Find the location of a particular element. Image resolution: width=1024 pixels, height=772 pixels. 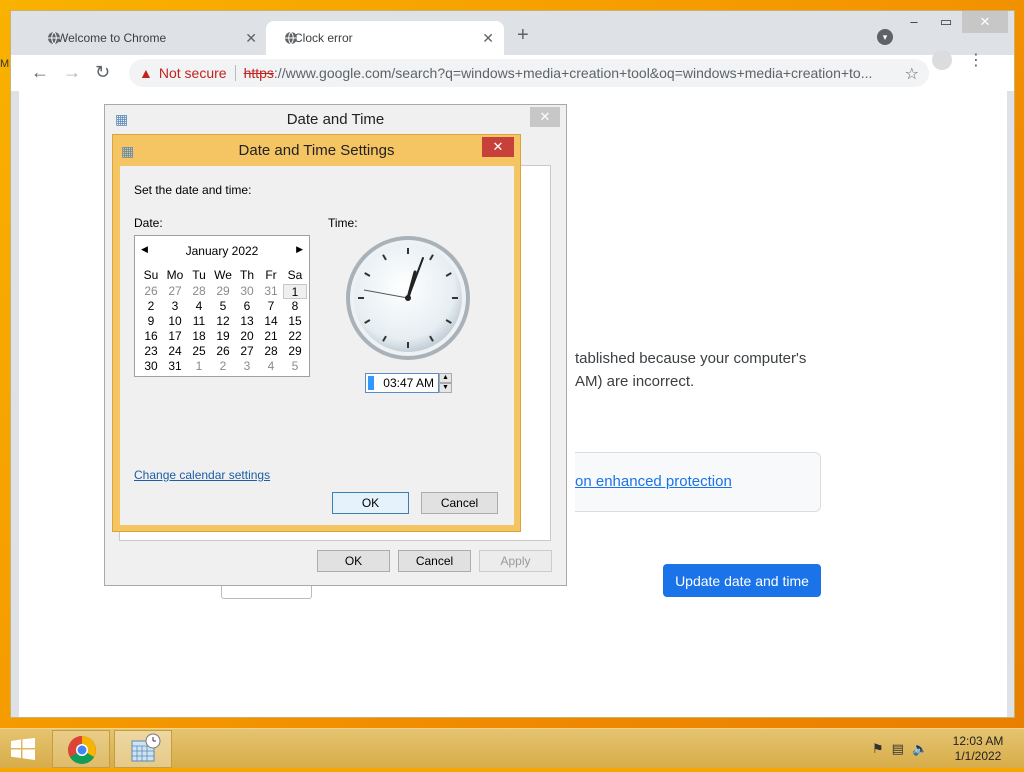

spin-up-arrow-icon: ▲ is located at coordinates (445, 378).